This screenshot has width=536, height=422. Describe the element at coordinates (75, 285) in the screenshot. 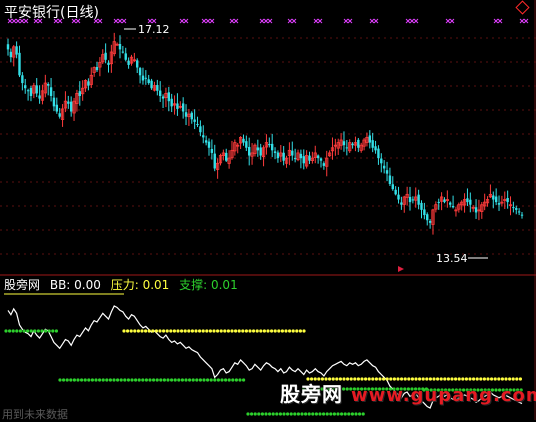

I see `bb-value: BB: 0.00` at that location.